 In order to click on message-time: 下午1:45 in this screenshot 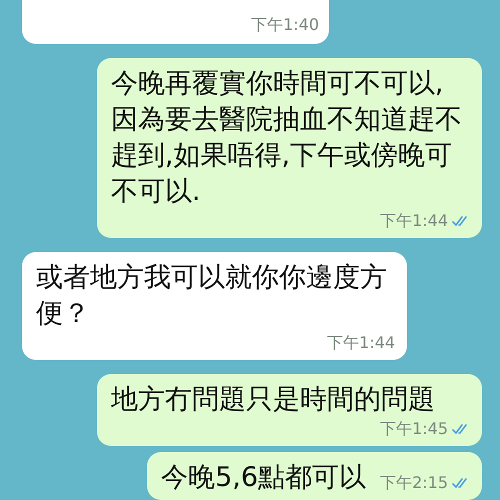, I will do `click(414, 429)`.